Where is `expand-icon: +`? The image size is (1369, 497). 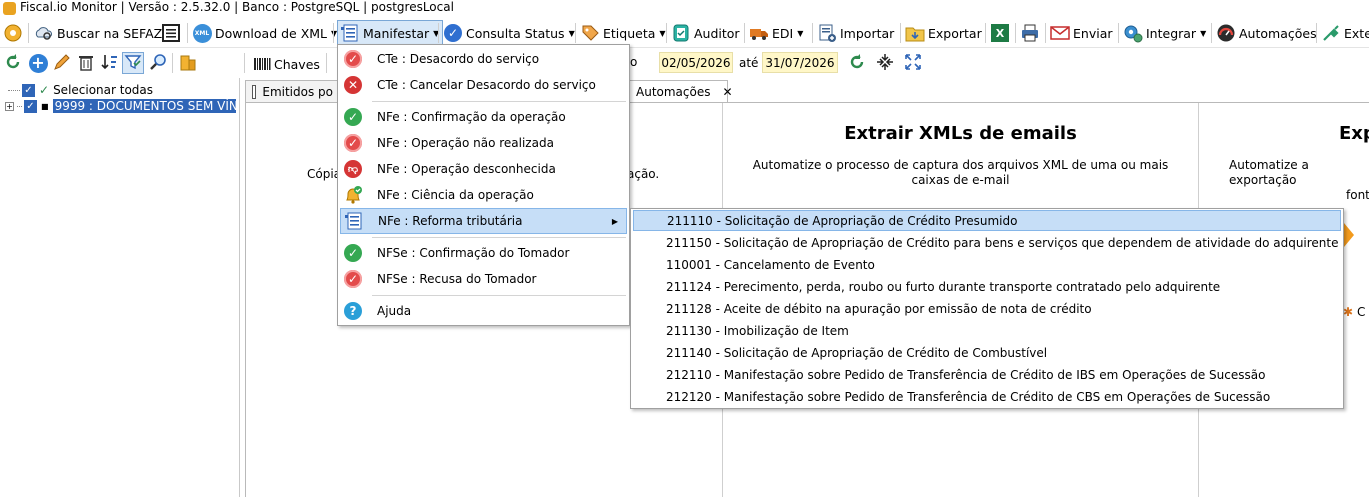
expand-icon: + is located at coordinates (9, 106).